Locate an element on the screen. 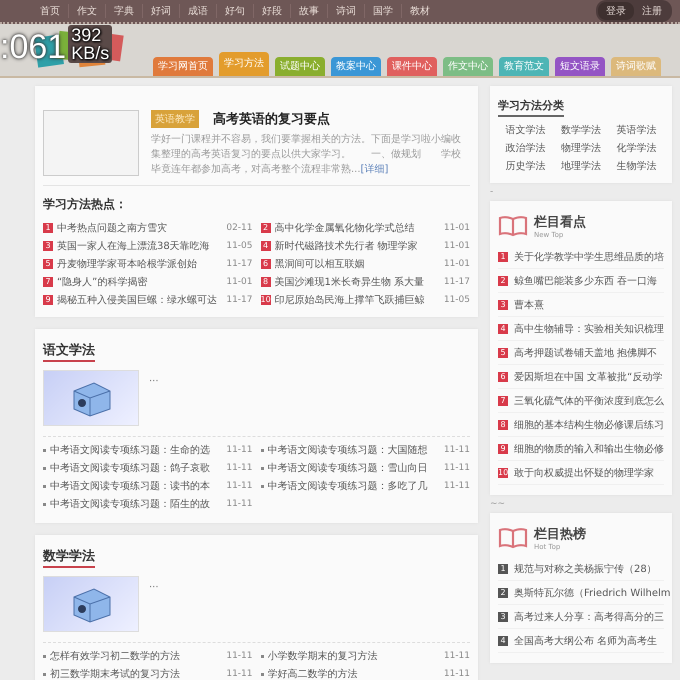  nav-link: 好句 is located at coordinates (235, 11).